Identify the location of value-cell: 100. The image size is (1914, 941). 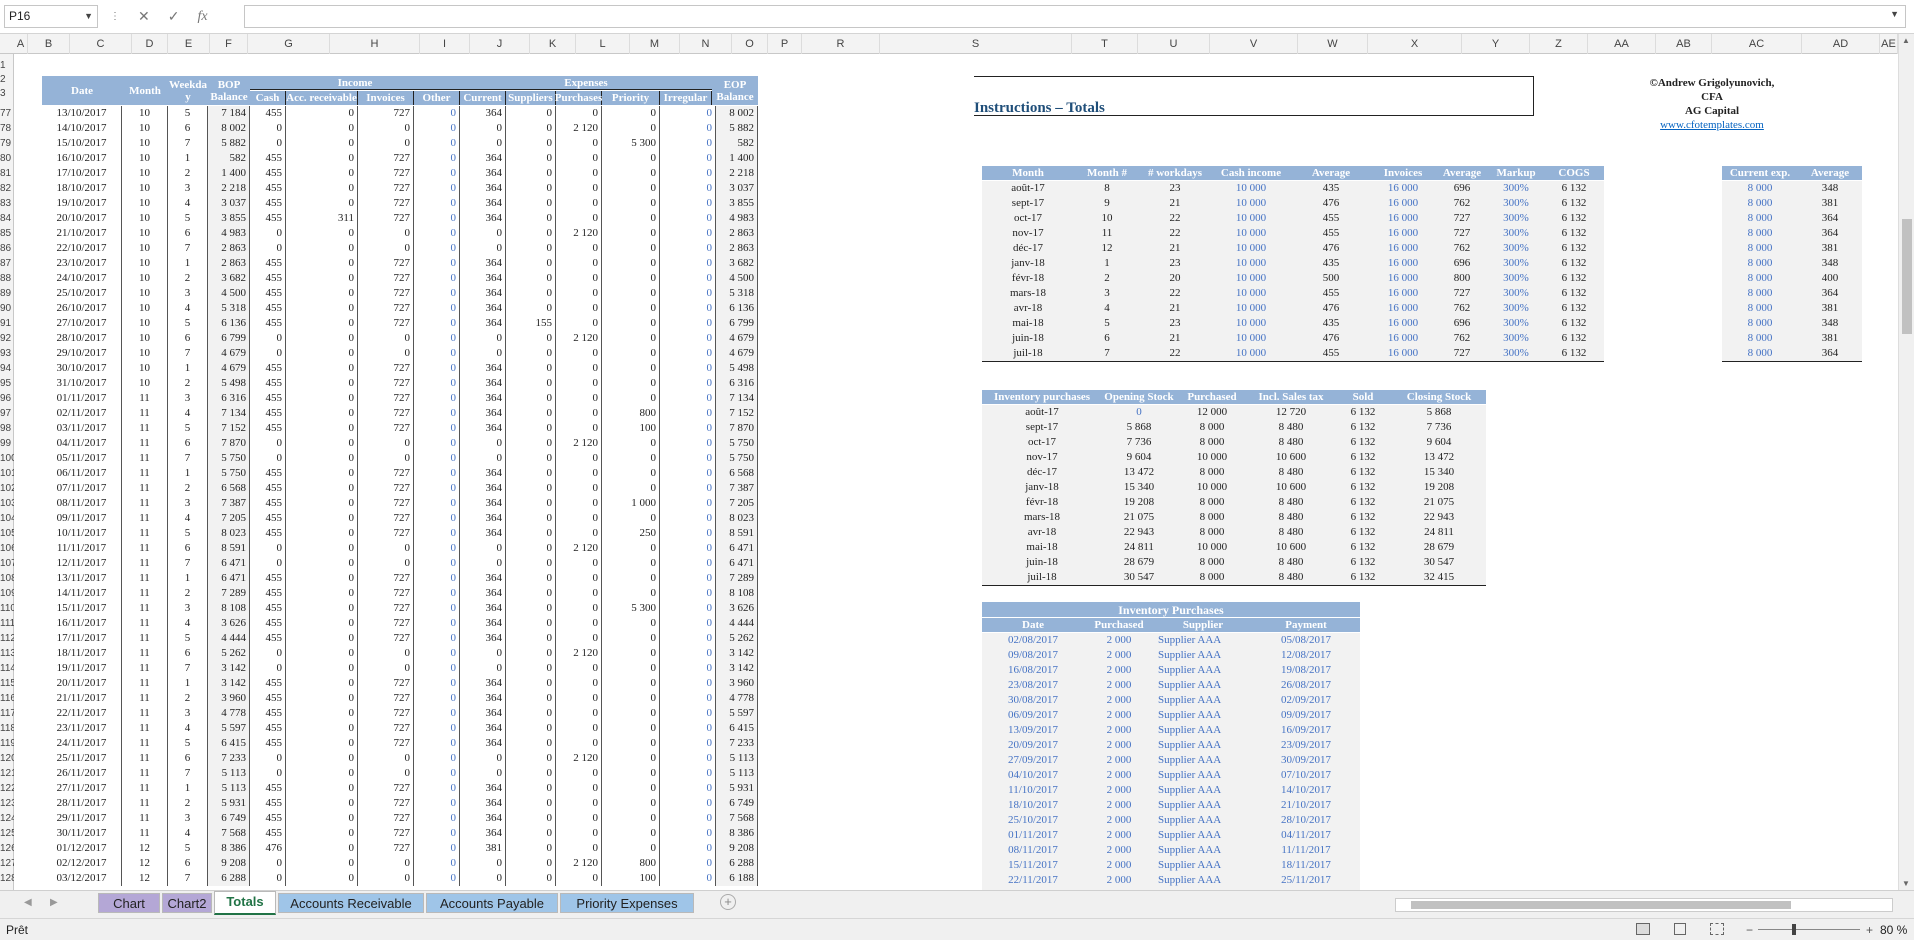
(631, 878).